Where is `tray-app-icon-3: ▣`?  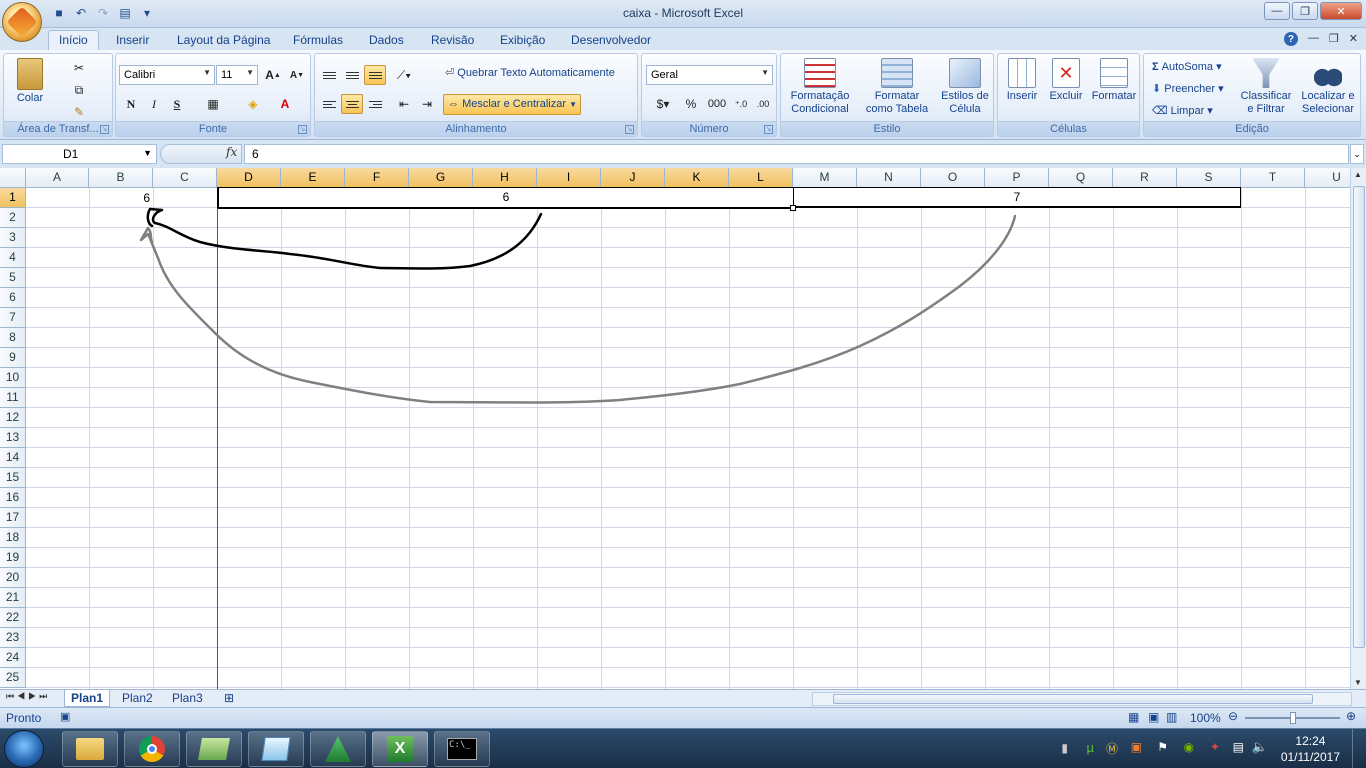 tray-app-icon-3: ▣ is located at coordinates (1136, 747).